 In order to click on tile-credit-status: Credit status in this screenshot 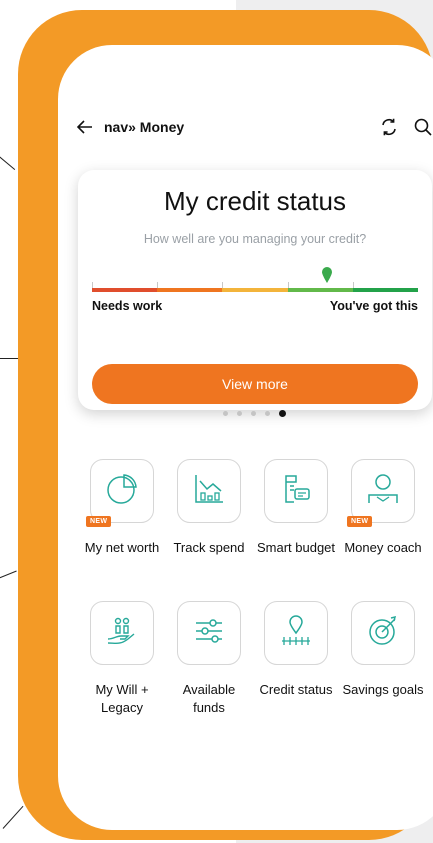, I will do `click(296, 650)`.